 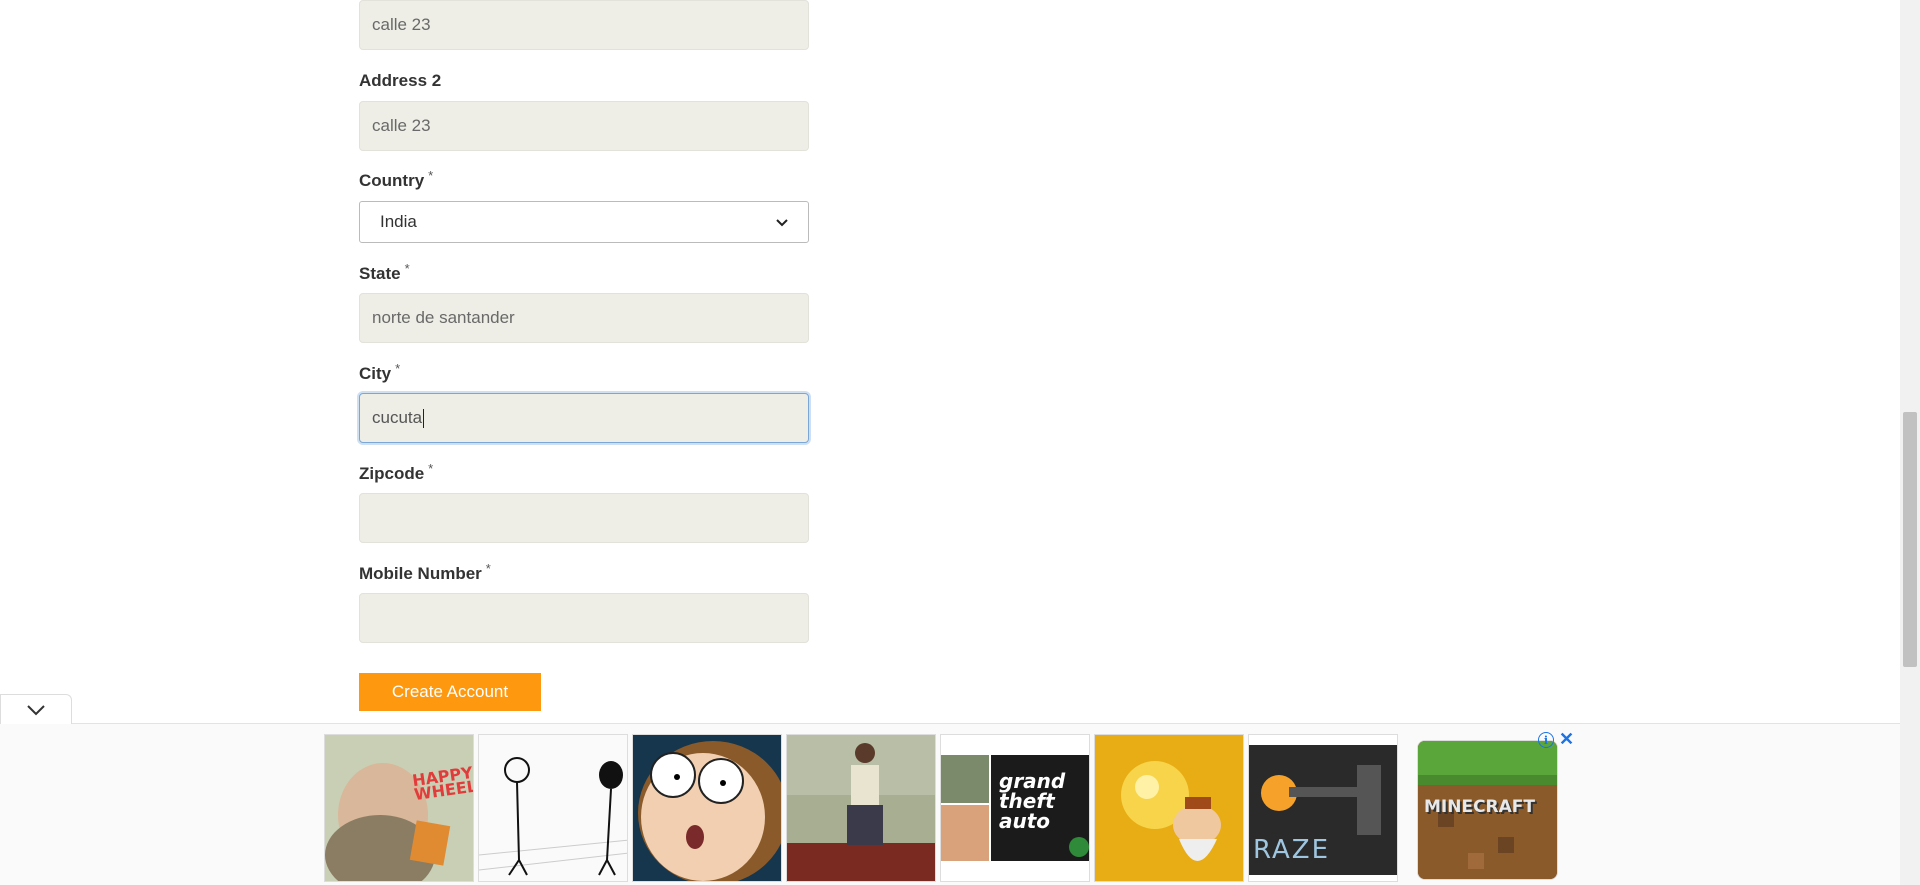 I want to click on morty-face-image, so click(x=707, y=808).